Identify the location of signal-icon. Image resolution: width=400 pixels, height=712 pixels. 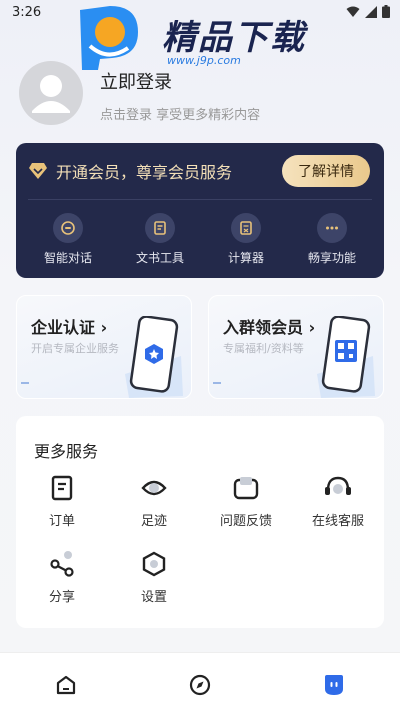
(371, 11).